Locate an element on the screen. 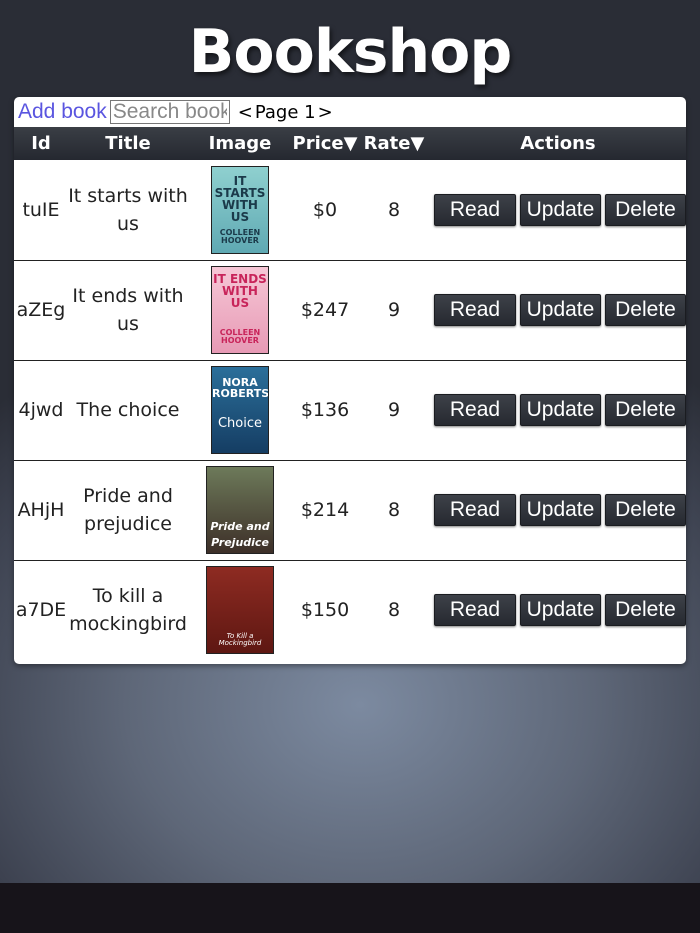  column-header-rate-label: Rate is located at coordinates (387, 143).